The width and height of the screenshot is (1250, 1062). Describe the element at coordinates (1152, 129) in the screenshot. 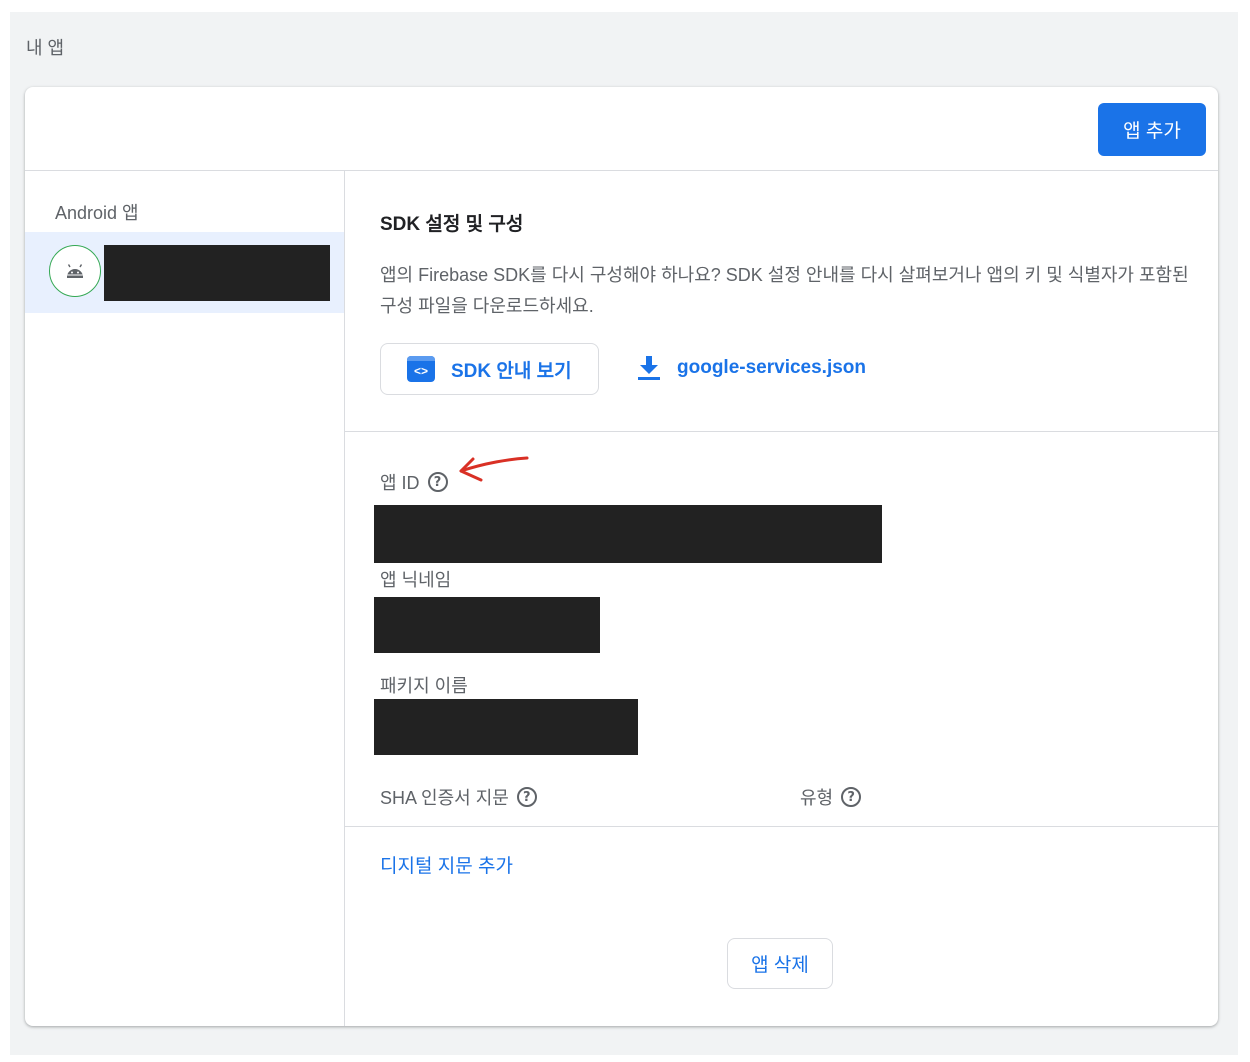

I see `add-app-button: 앱 추가` at that location.